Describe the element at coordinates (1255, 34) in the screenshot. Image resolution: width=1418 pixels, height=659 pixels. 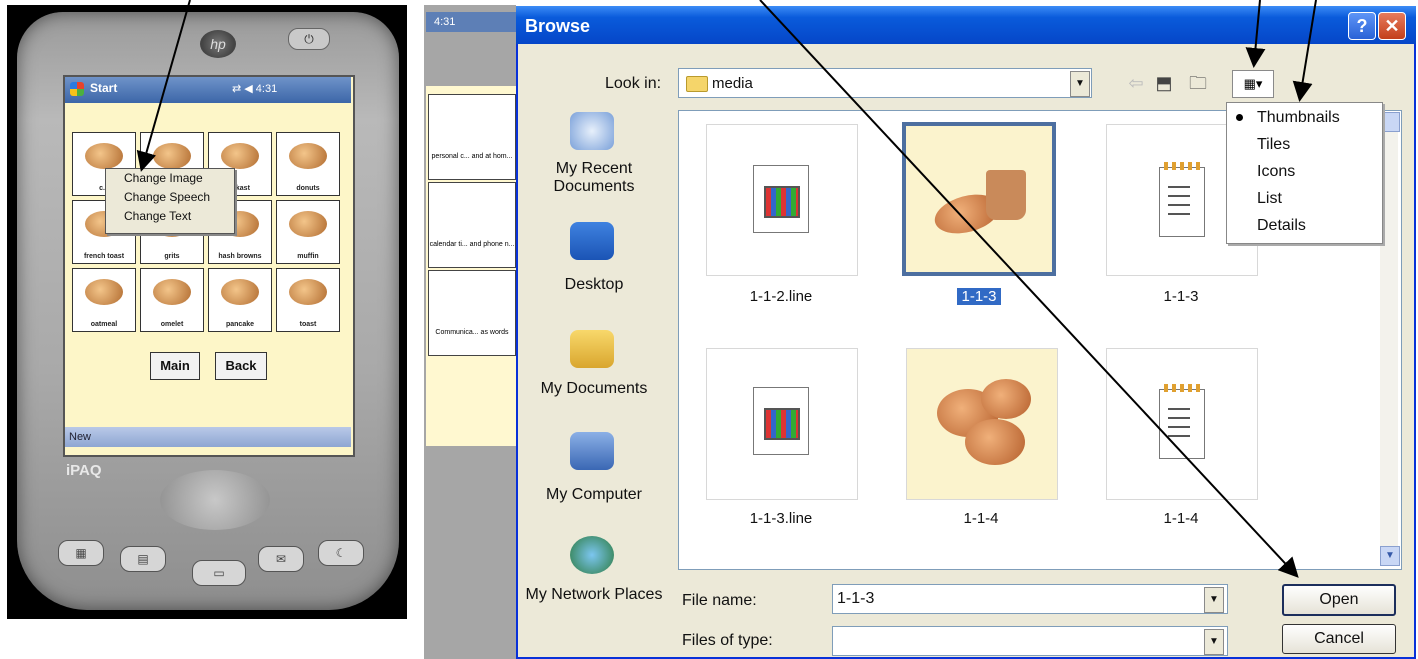
I see `arrow-to-views-button` at that location.